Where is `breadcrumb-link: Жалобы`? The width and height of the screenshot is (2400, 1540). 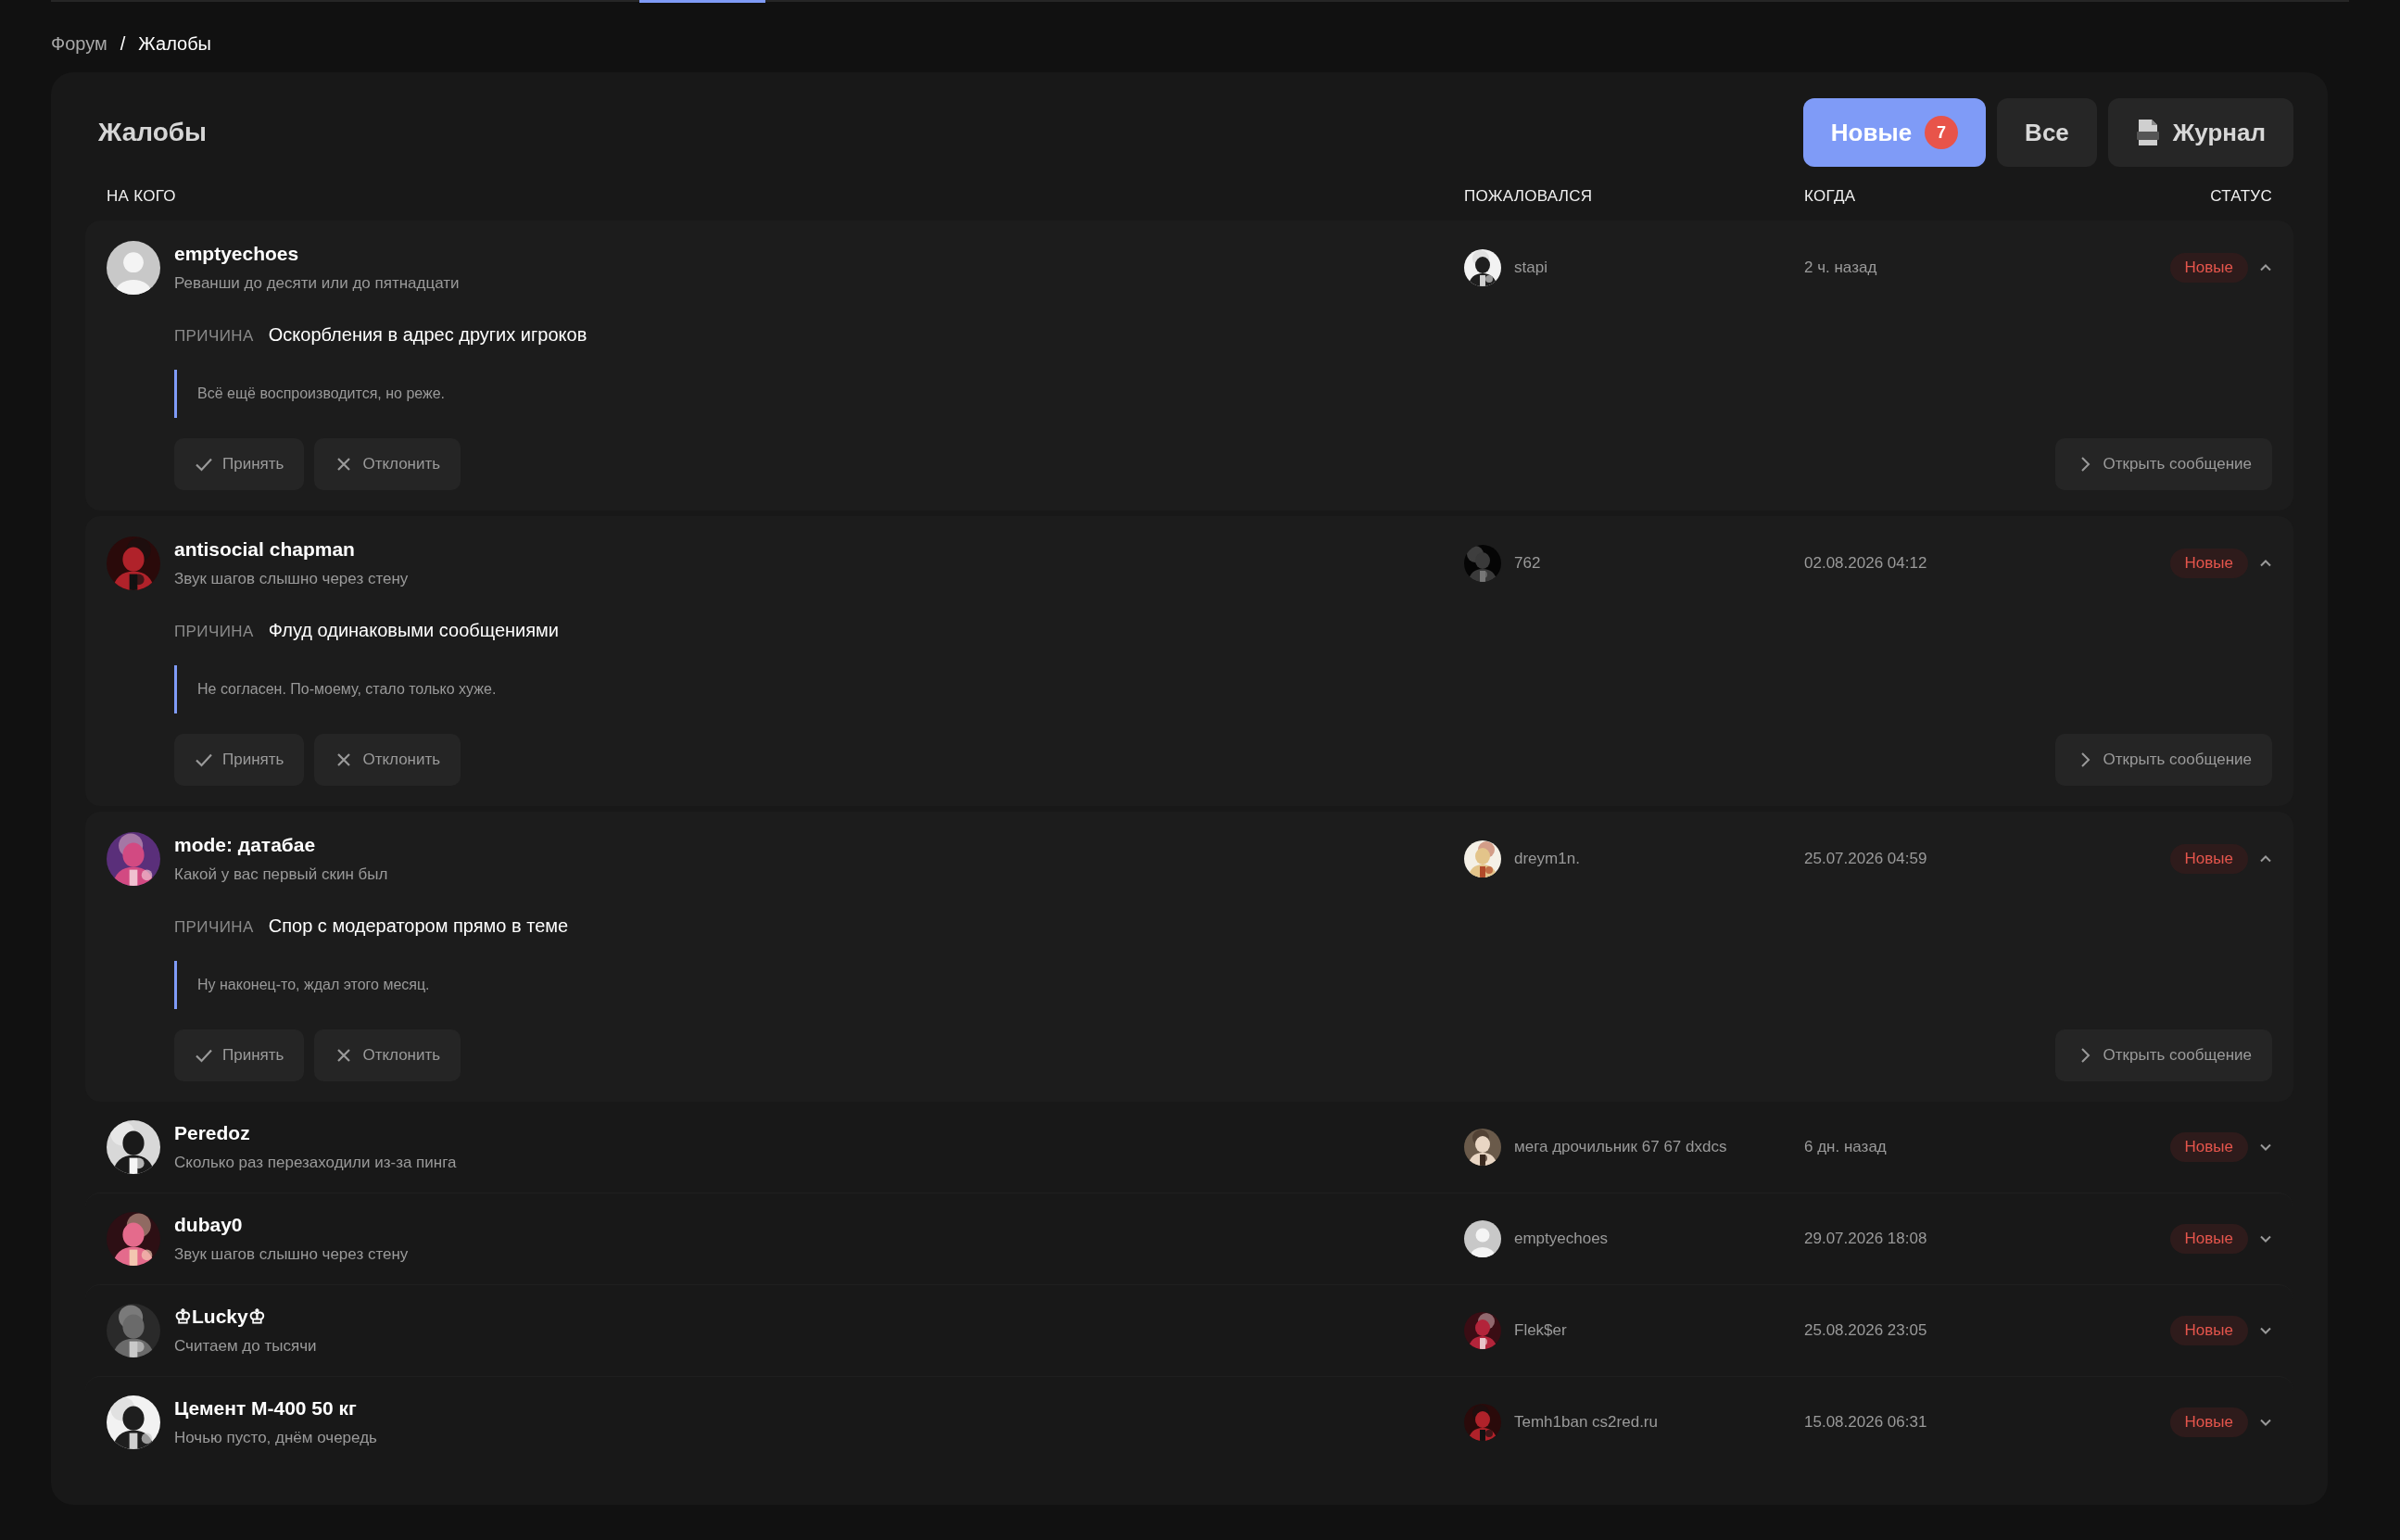
breadcrumb-link: Жалобы is located at coordinates (174, 43).